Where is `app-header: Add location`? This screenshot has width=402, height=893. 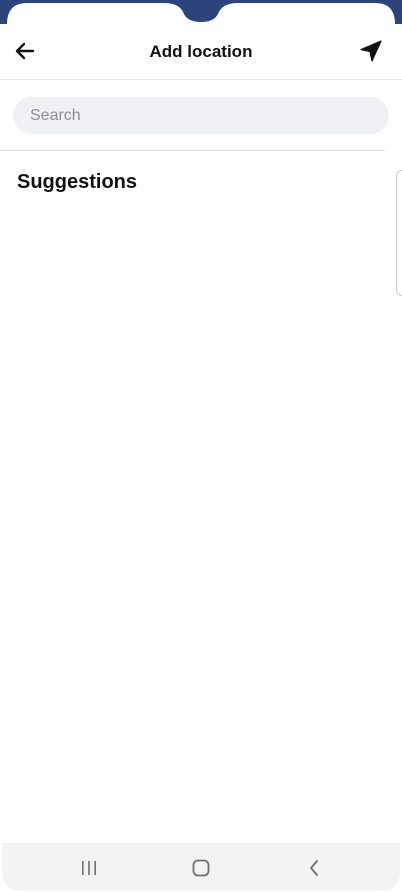 app-header: Add location is located at coordinates (201, 52).